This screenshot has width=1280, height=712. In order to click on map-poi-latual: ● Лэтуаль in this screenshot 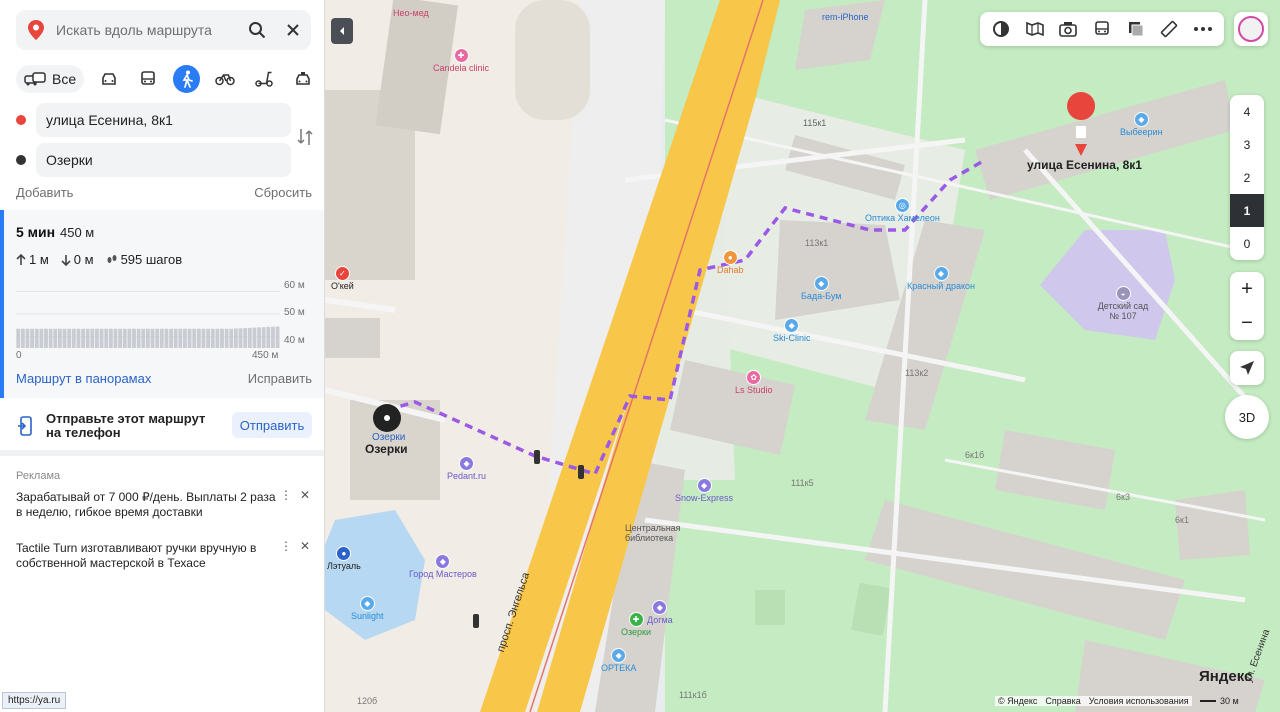, I will do `click(344, 558)`.